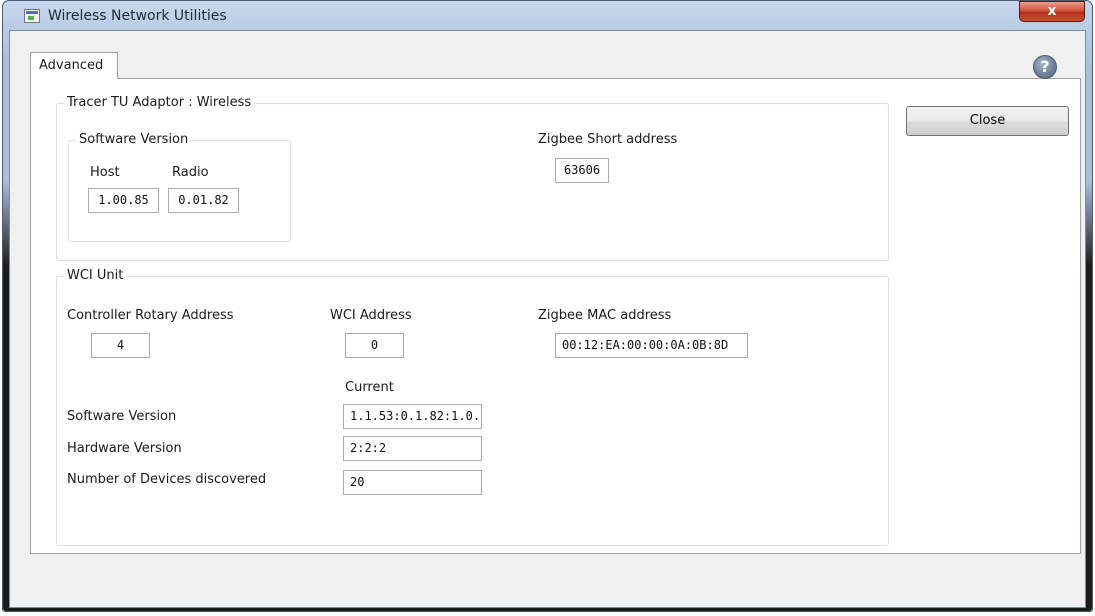 This screenshot has width=1095, height=616. What do you see at coordinates (137, 16) in the screenshot?
I see `window-title: Wireless Network Utilities` at bounding box center [137, 16].